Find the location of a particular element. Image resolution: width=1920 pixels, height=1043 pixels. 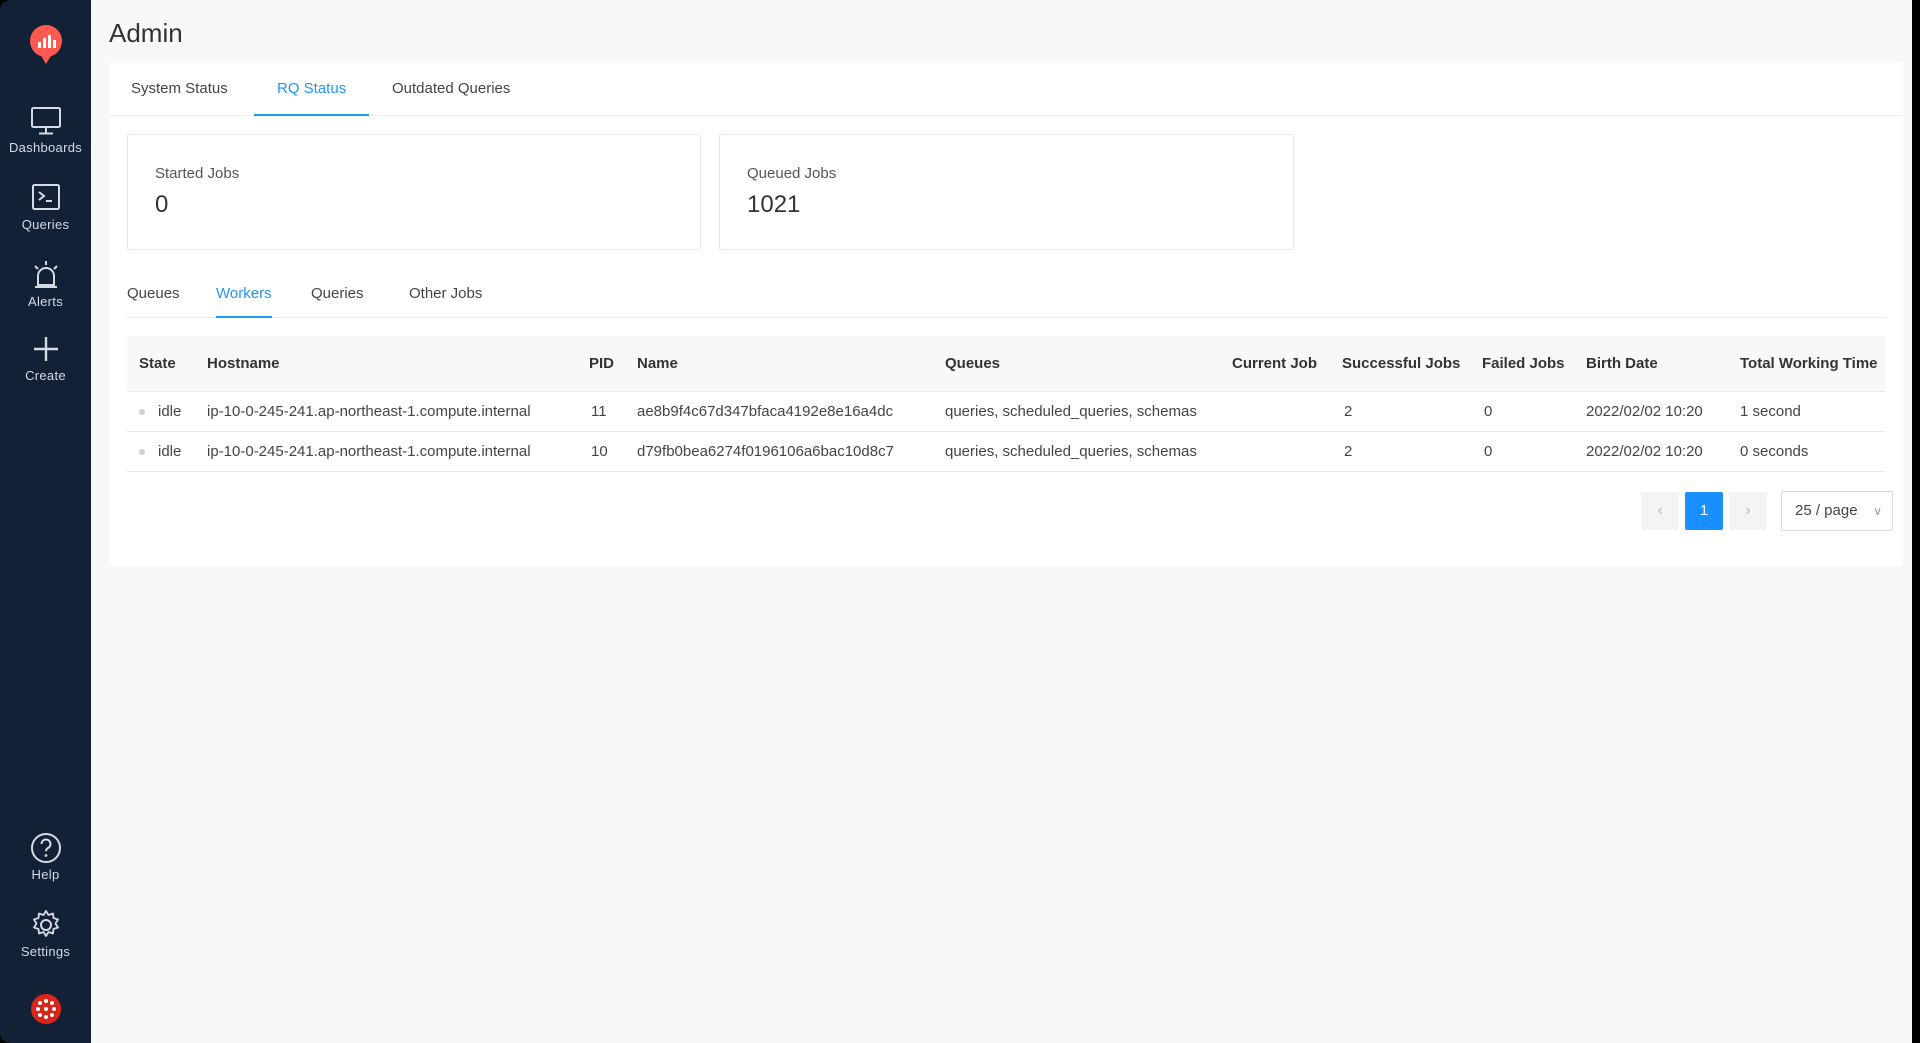

sidebar-item-label: Help is located at coordinates (45, 874).